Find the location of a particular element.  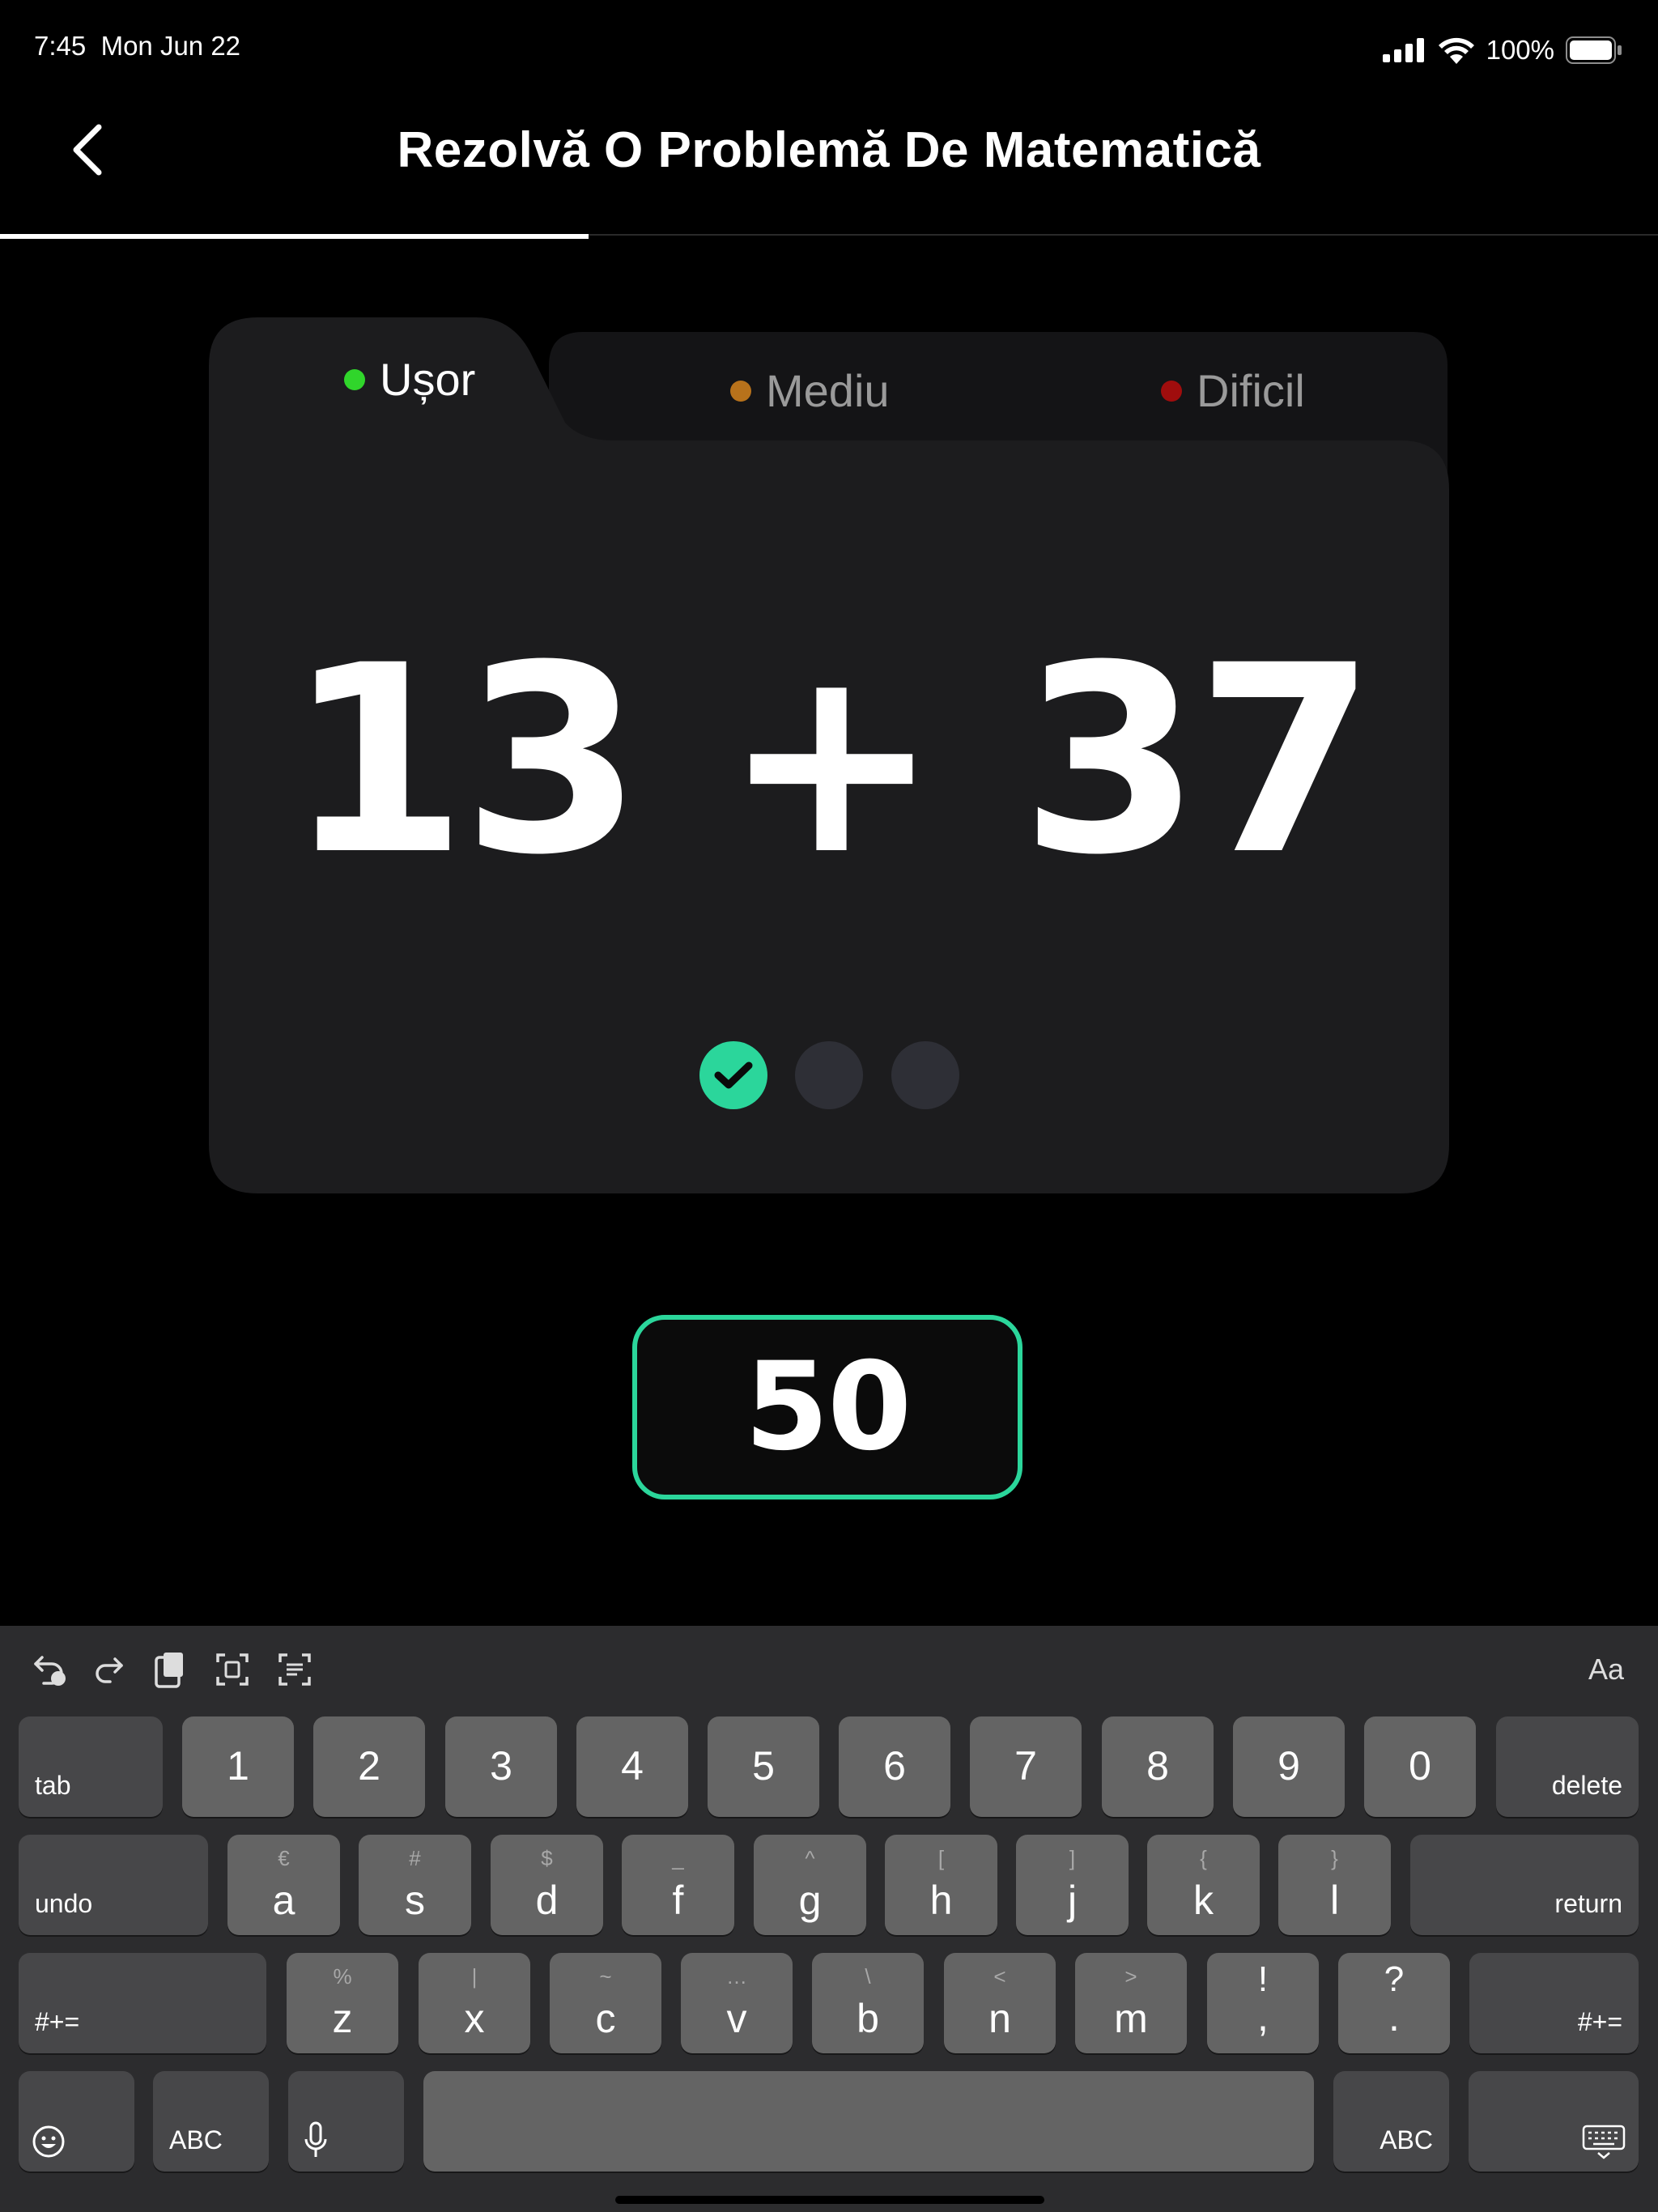

key-alt-label: \ is located at coordinates (868, 1977).